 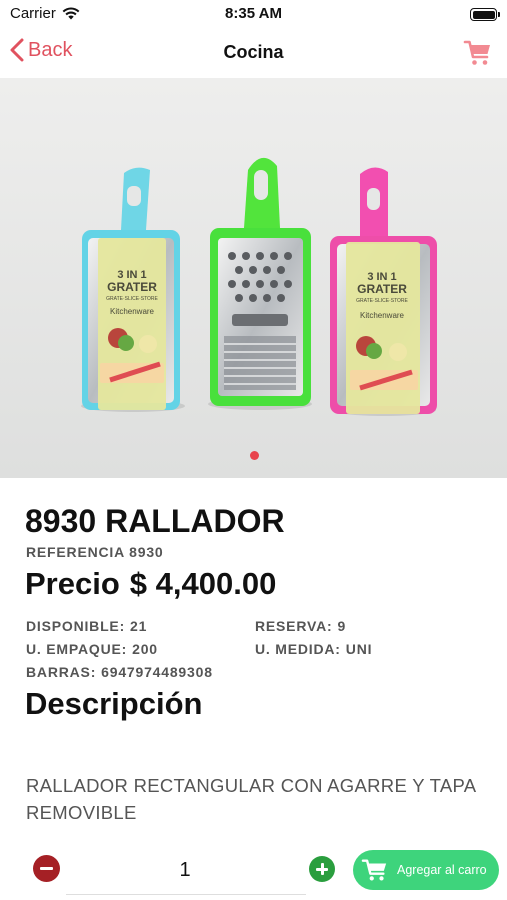 I want to click on add-to-cart-label: Agregar al carro, so click(x=442, y=870).